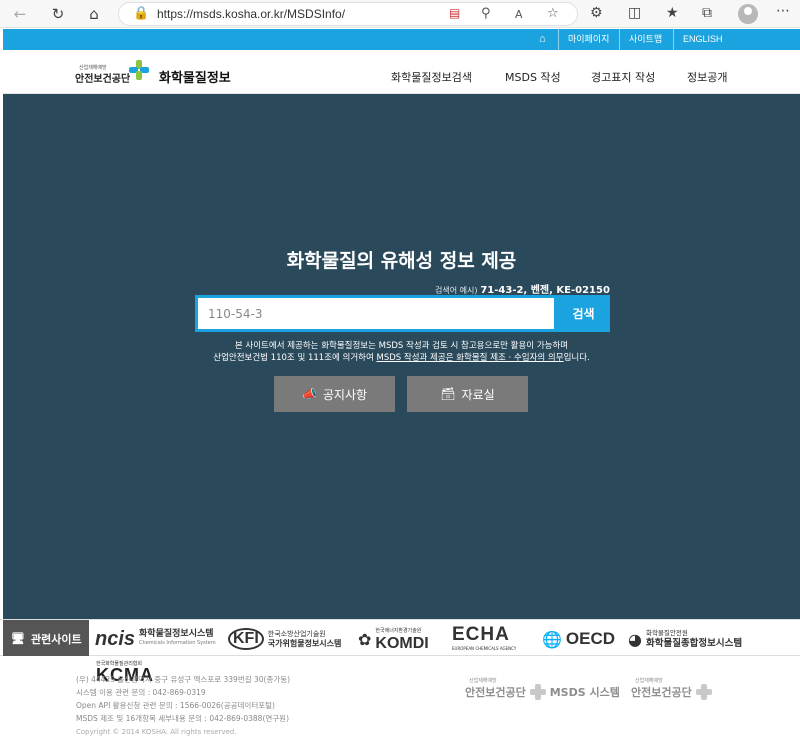 This screenshot has width=800, height=745. Describe the element at coordinates (596, 13) in the screenshot. I see `extensions-icon: ⚙` at that location.